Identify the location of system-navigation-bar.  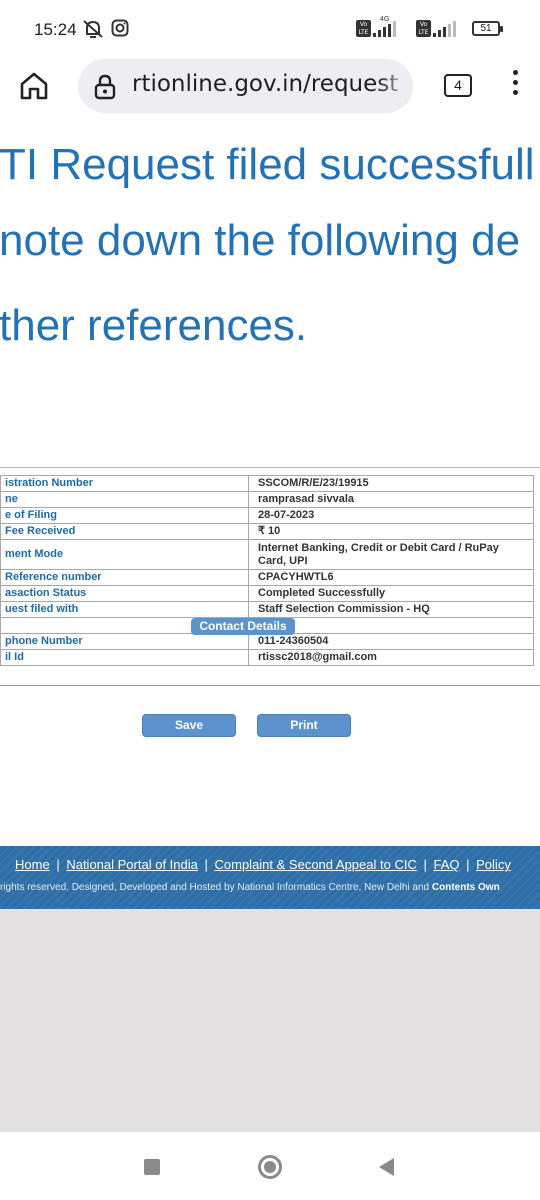
(270, 1166).